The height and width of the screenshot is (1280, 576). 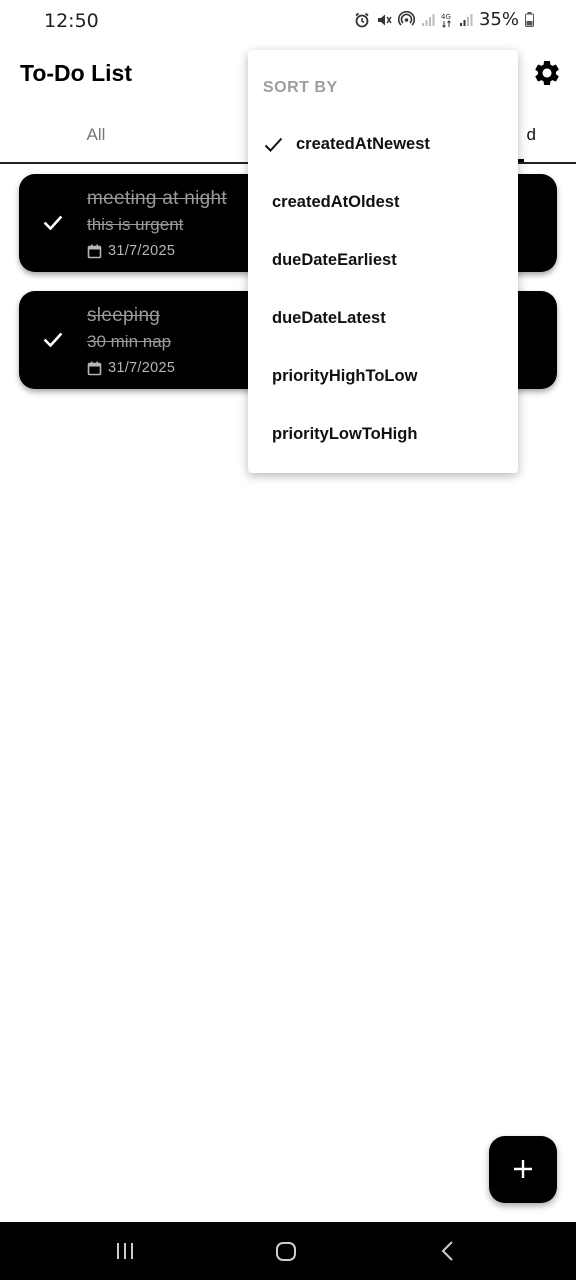 What do you see at coordinates (498, 19) in the screenshot?
I see `battery-percent: 35%` at bounding box center [498, 19].